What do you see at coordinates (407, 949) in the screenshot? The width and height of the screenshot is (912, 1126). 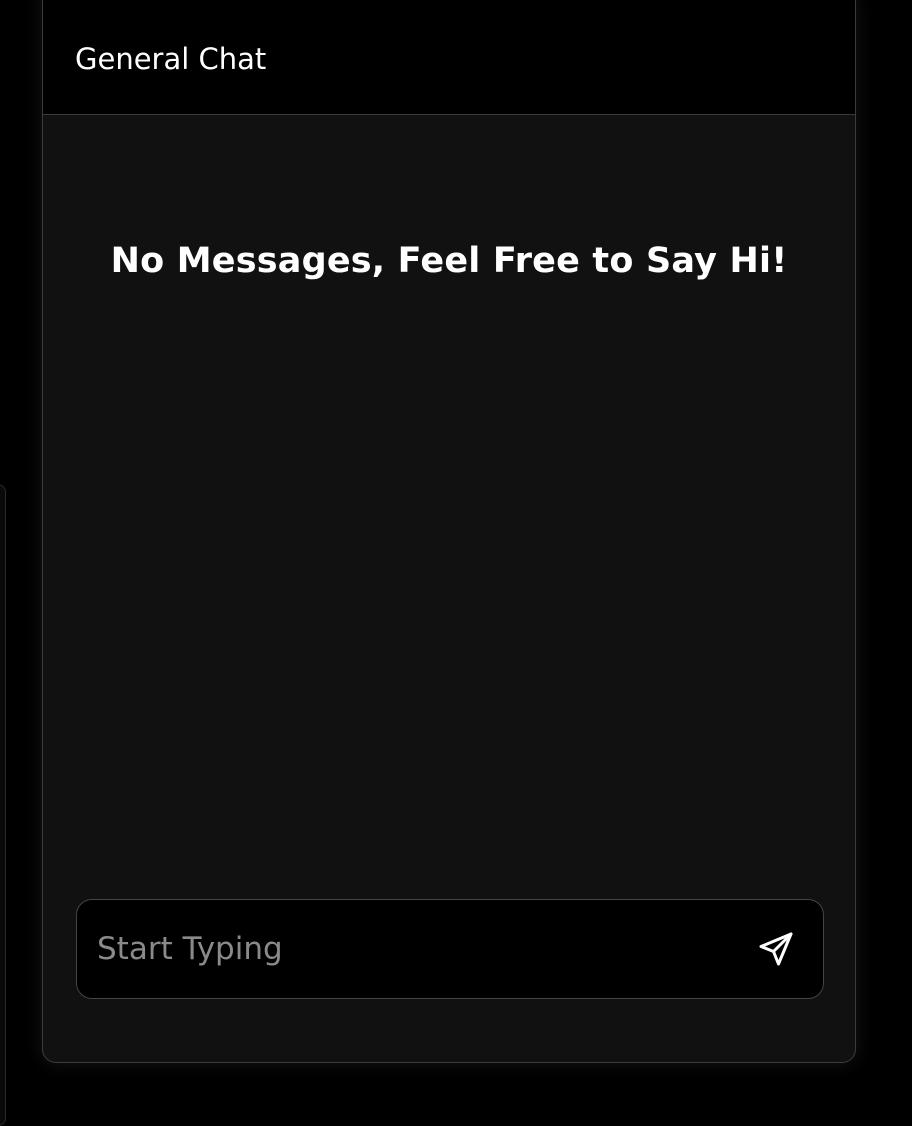 I see `message-input` at bounding box center [407, 949].